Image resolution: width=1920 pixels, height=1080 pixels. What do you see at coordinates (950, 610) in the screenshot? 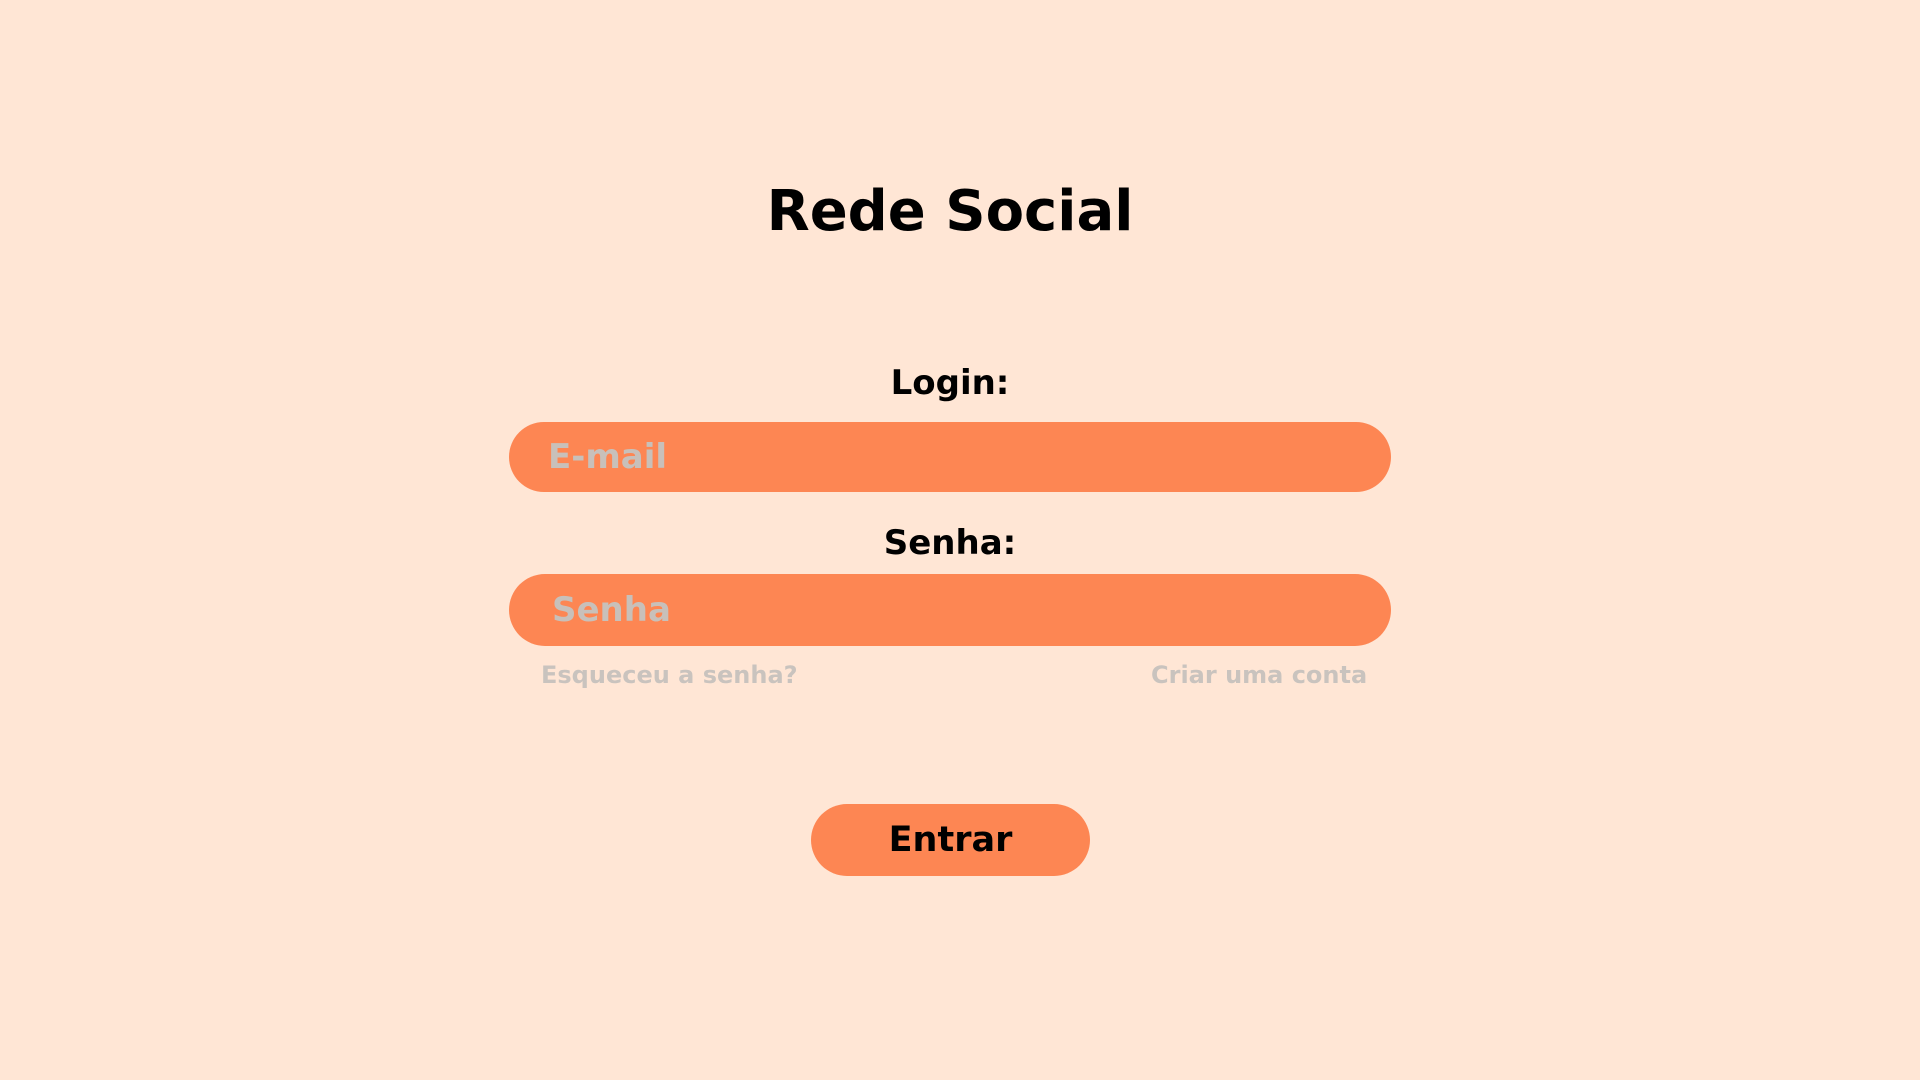
I see `password-field` at bounding box center [950, 610].